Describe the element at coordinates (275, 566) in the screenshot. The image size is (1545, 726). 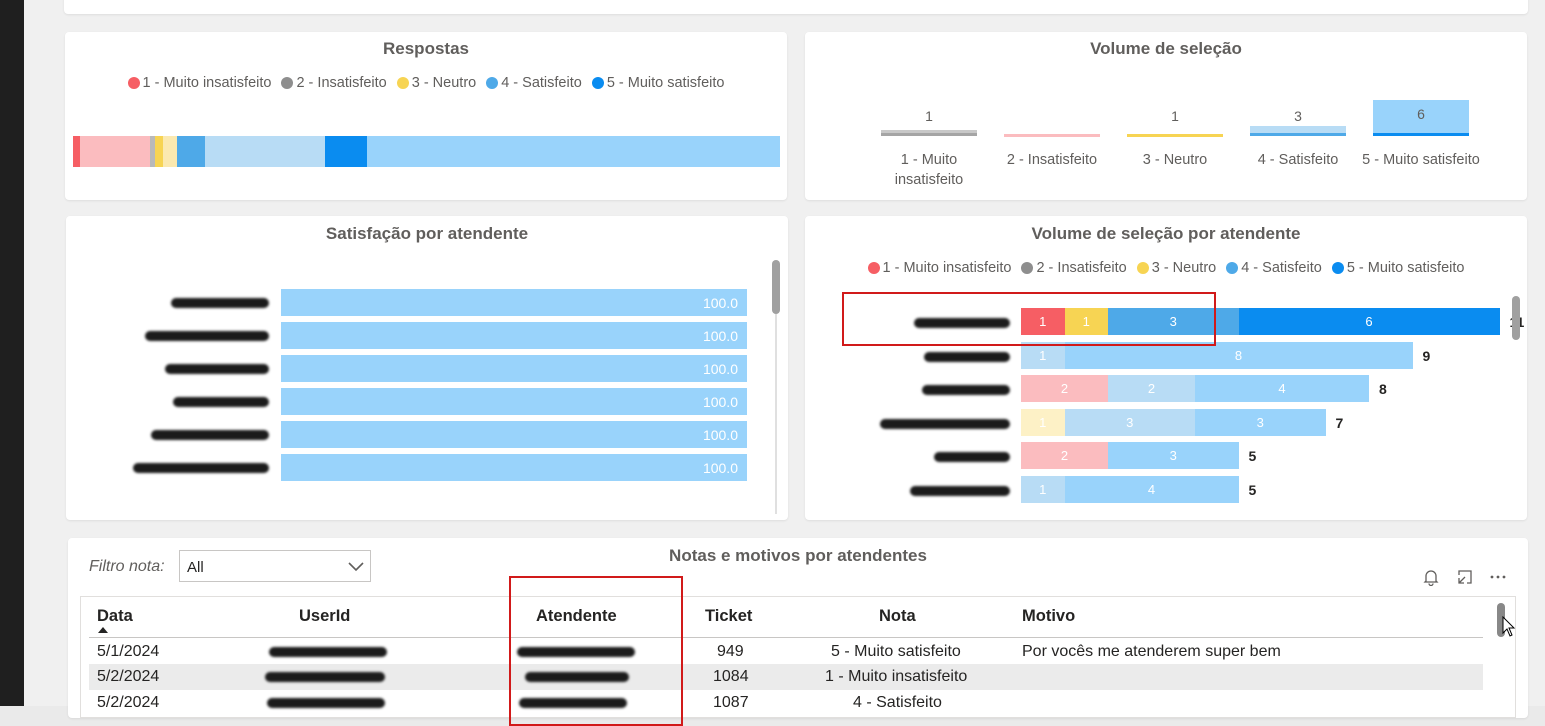
I see `filter-dropdown: All` at that location.